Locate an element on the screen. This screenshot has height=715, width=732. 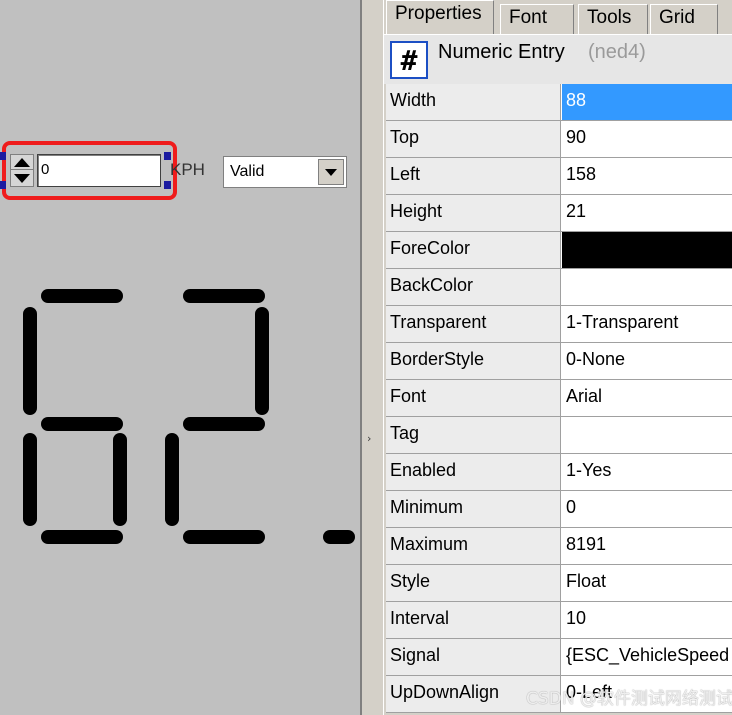
object-type-name: Numeric Entry is located at coordinates (501, 52).